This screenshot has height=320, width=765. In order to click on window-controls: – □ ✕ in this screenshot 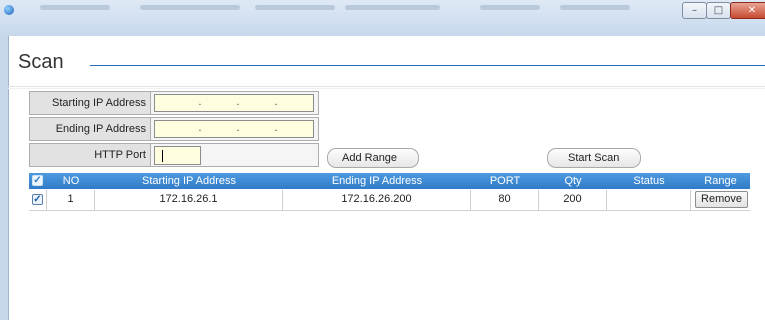, I will do `click(723, 10)`.